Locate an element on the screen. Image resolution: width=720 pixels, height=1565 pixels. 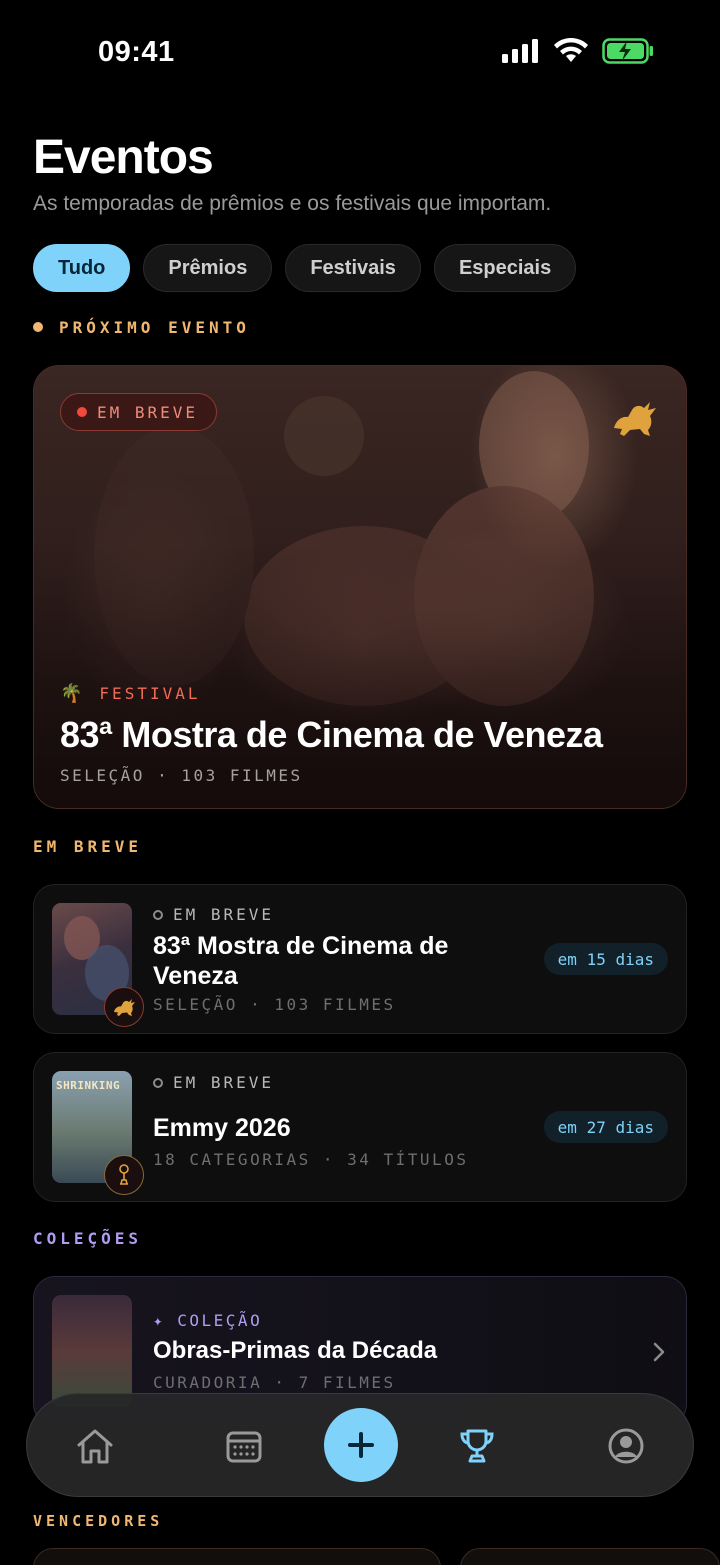
calendar-icon is located at coordinates (244, 1447).